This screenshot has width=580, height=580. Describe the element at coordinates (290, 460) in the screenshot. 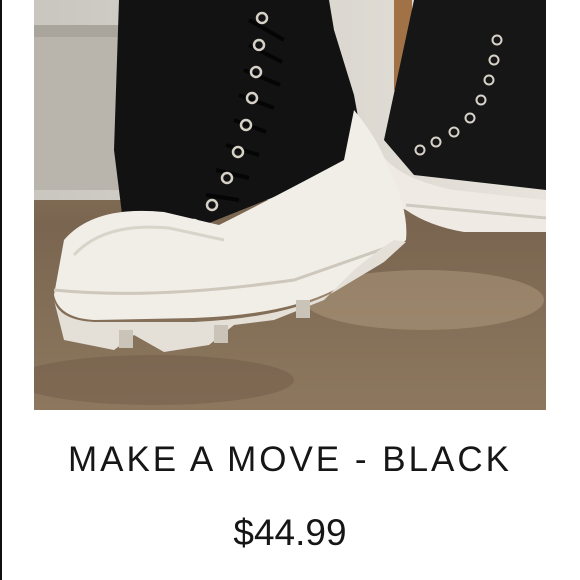

I see `product-title: MAKE A MOVE - BLACK` at that location.